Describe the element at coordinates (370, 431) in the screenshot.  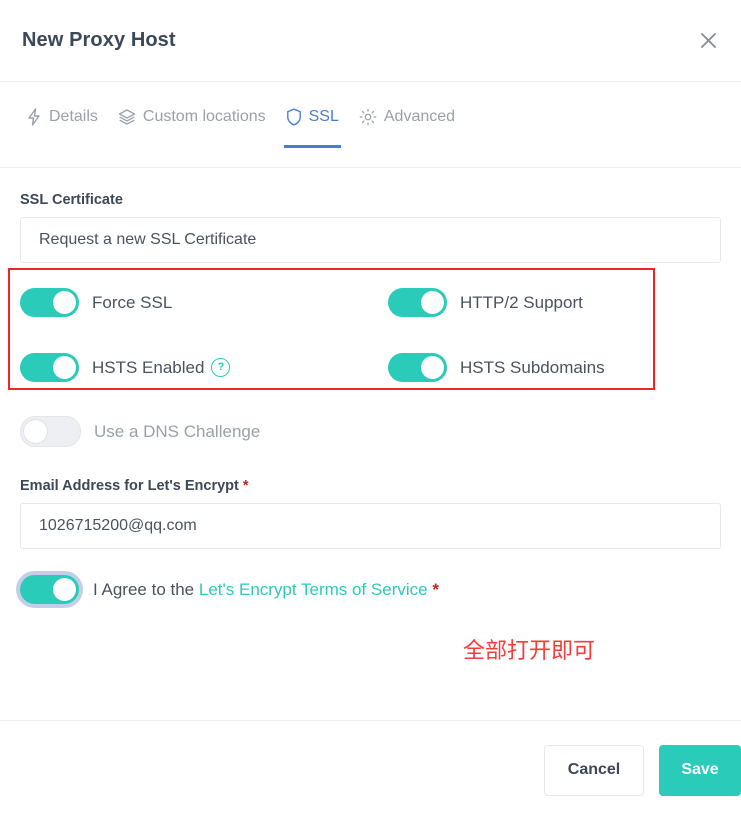
I see `toggle-row-dns-challenge: Use a DNS Challenge` at that location.